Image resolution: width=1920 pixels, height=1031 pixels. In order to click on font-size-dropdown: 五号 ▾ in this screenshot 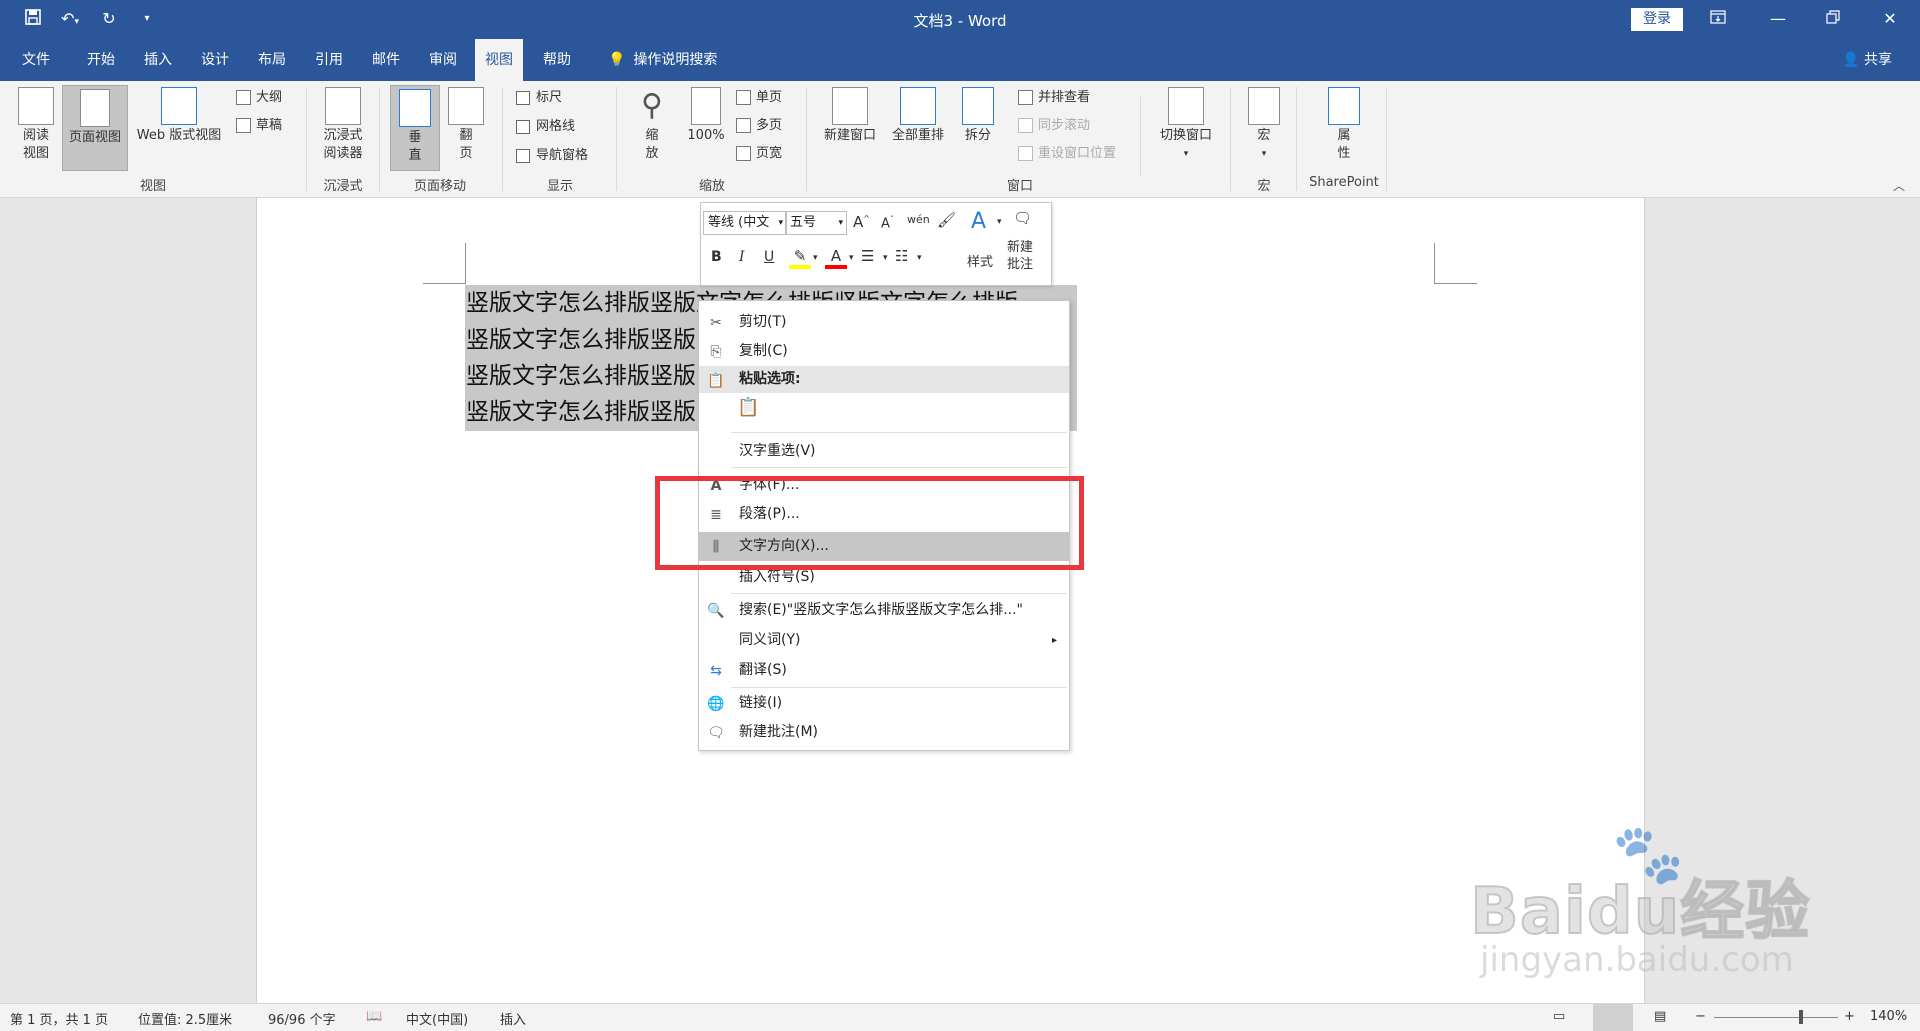, I will do `click(816, 223)`.